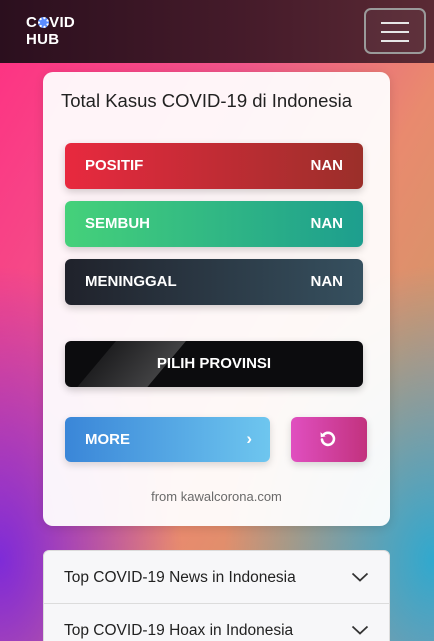 This screenshot has height=641, width=434. I want to click on brand-line-2: HUB, so click(43, 39).